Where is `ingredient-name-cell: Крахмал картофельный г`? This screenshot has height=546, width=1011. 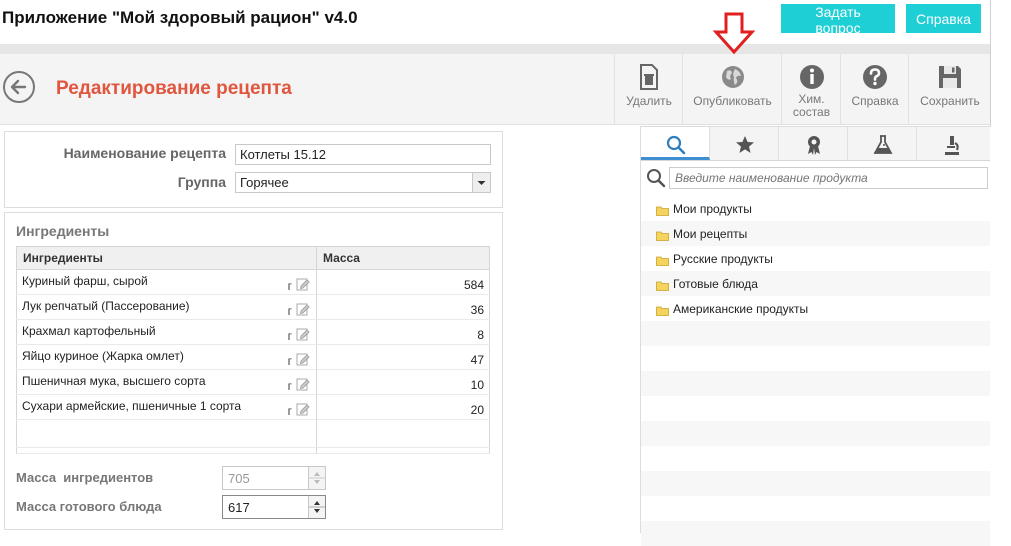 ingredient-name-cell: Крахмал картофельный г is located at coordinates (166, 332).